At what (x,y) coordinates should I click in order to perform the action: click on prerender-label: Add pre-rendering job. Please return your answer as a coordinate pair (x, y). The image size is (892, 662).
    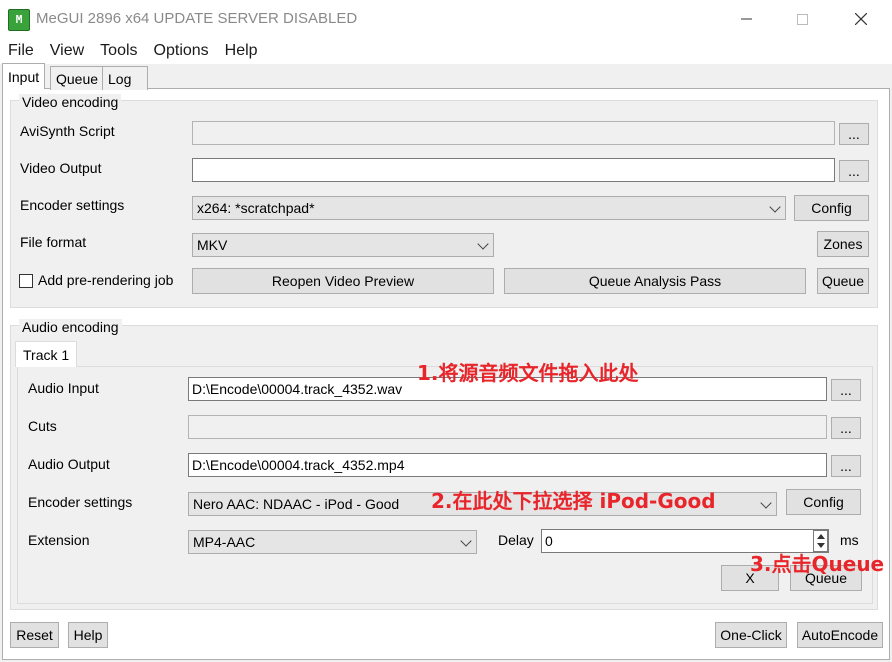
    Looking at the image, I should click on (106, 280).